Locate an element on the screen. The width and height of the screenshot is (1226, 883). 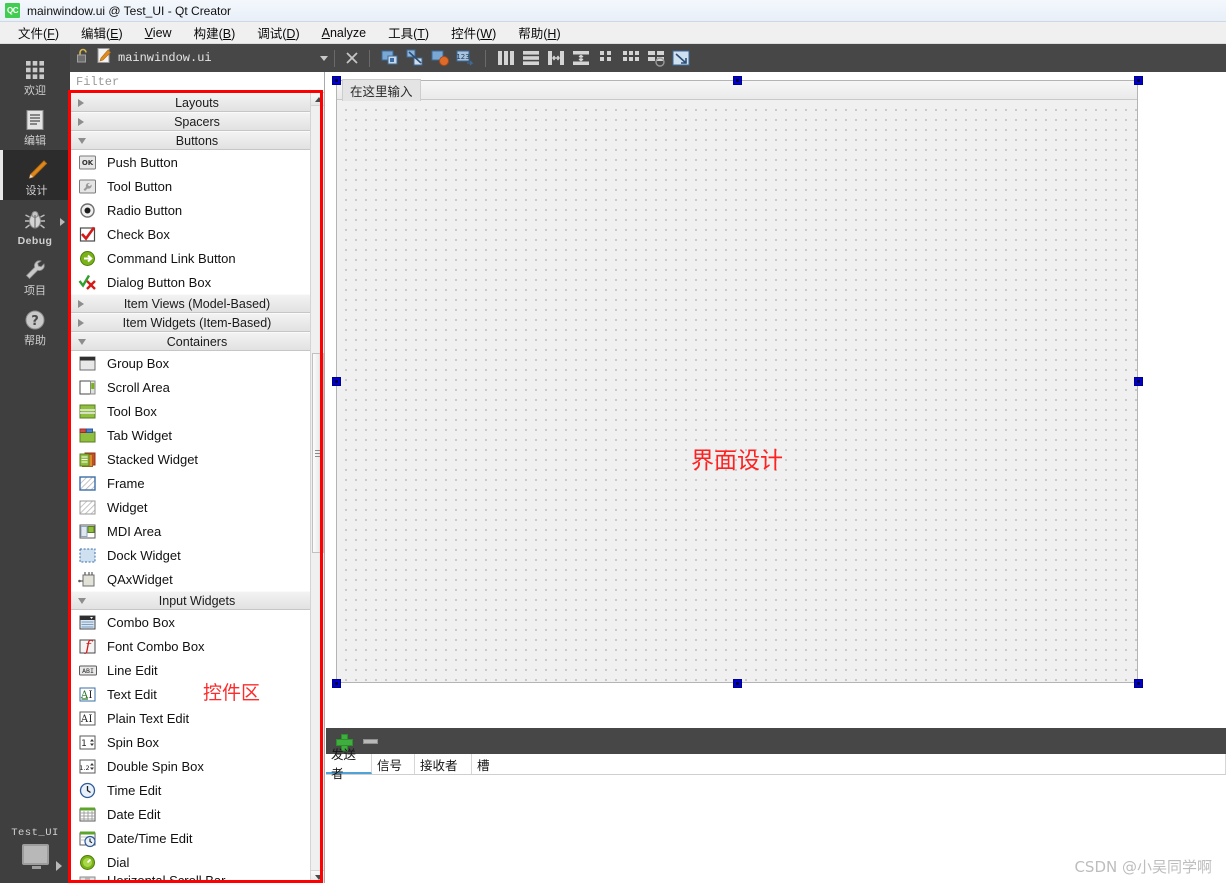
mode-welcome: 欢迎 is located at coordinates (35, 75).